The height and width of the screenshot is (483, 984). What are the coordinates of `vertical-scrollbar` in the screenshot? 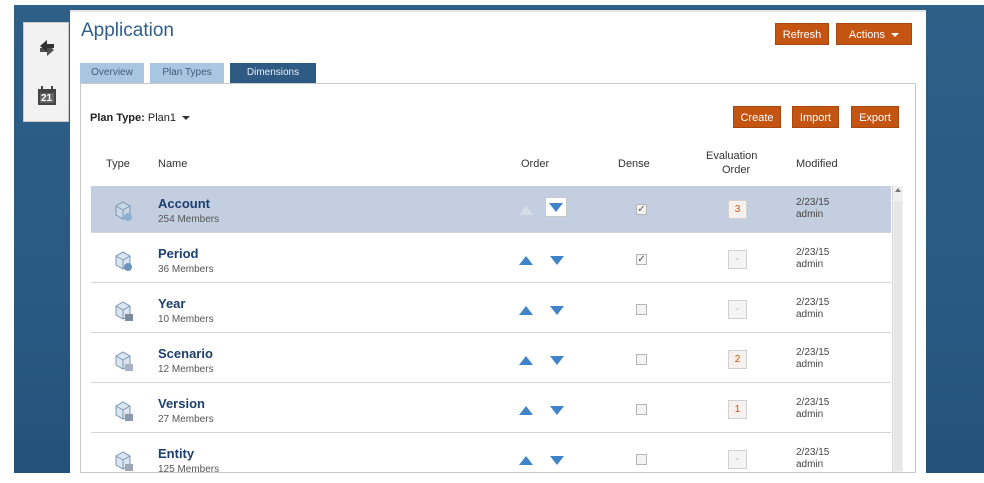 It's located at (897, 329).